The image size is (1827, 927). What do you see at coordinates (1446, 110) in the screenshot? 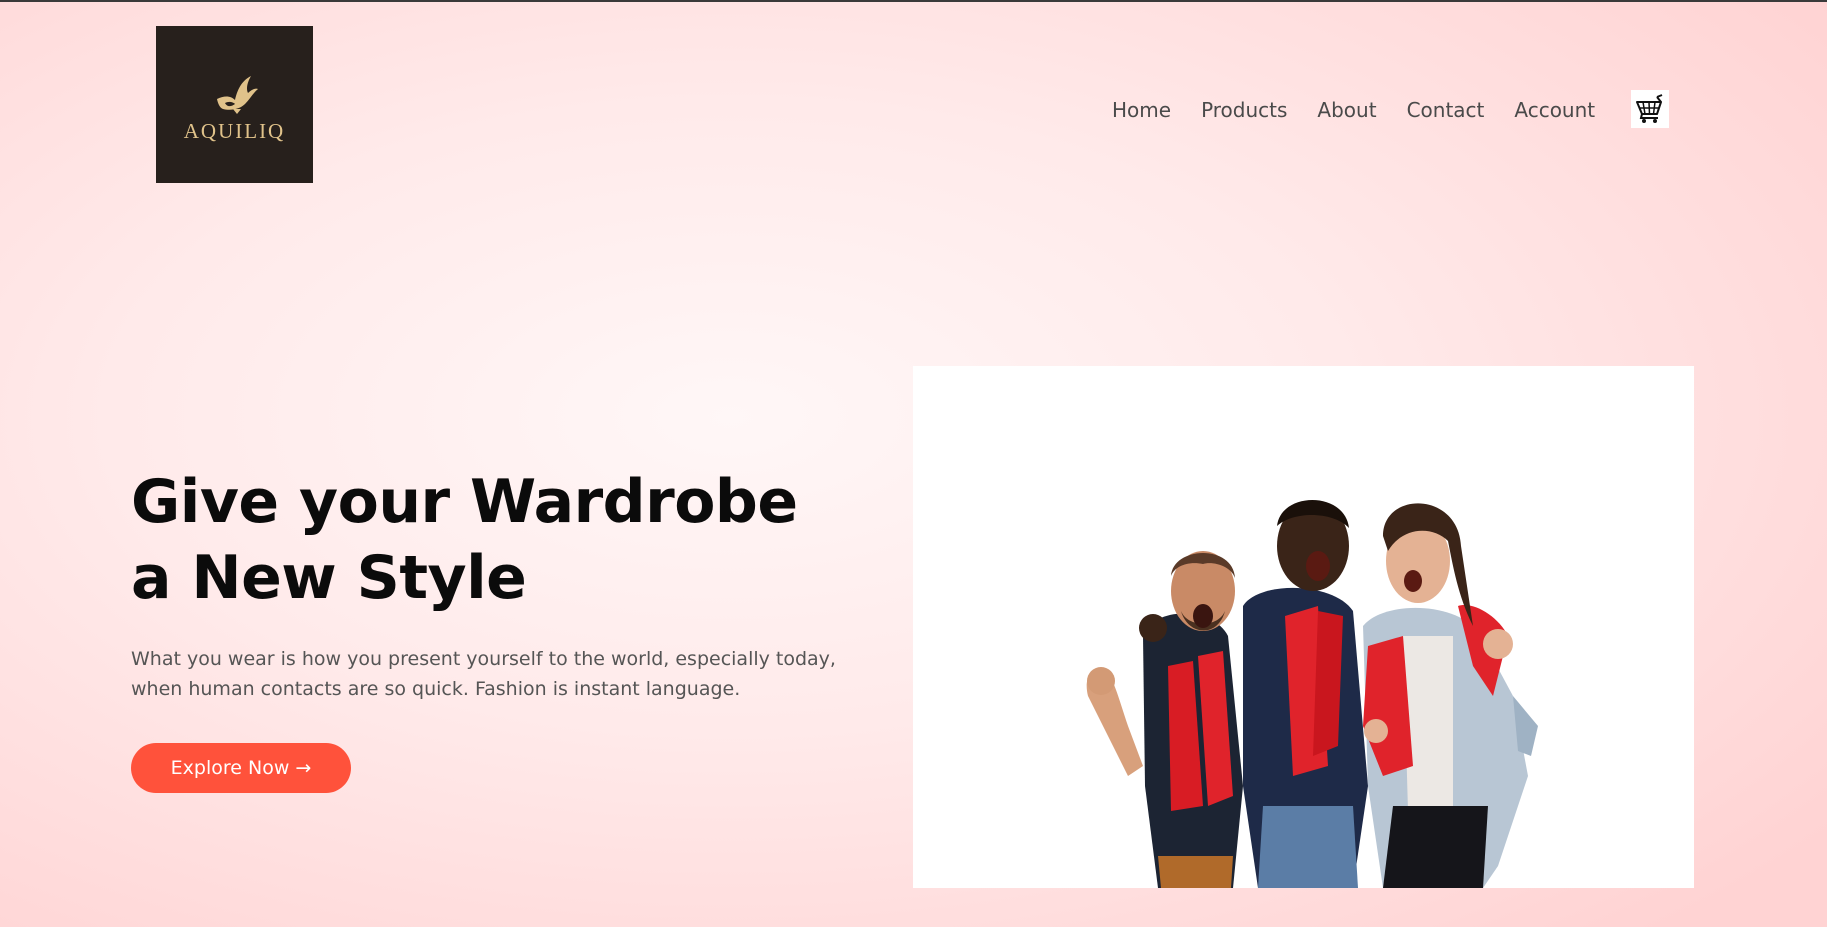
I see `nav-contact: Contact` at bounding box center [1446, 110].